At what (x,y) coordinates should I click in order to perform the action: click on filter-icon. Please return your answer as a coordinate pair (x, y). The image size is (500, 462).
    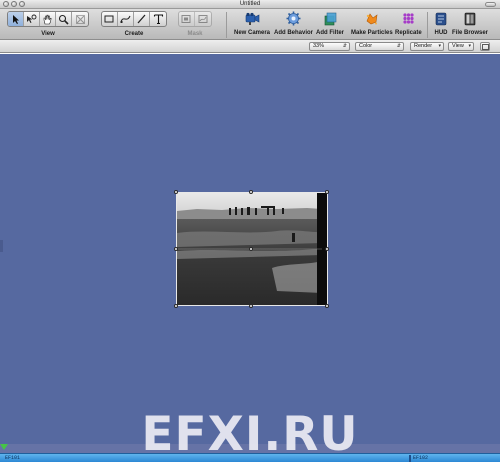
    Looking at the image, I should click on (330, 18).